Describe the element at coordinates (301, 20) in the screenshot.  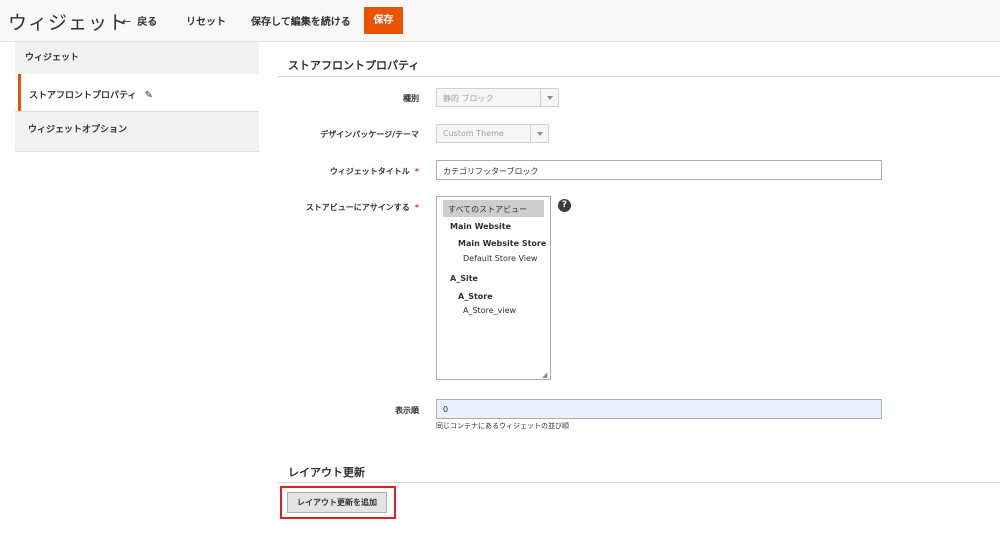
I see `save-and-continue-button: 保存して編集を続ける` at that location.